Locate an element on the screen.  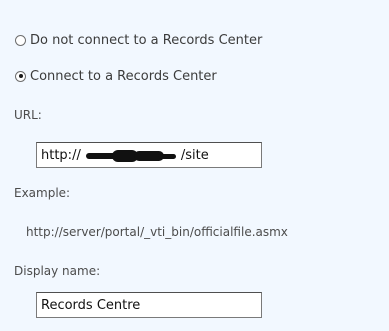
display-name-label: Display name: is located at coordinates (57, 271).